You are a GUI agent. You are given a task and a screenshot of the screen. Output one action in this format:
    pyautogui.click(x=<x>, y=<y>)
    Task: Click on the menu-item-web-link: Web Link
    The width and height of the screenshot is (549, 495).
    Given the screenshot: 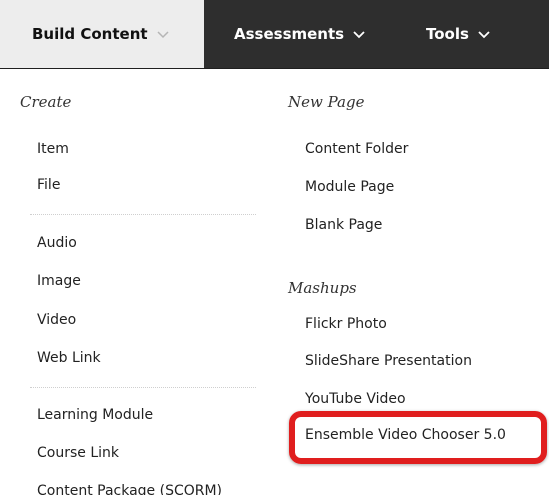 What is the action you would take?
    pyautogui.click(x=69, y=358)
    